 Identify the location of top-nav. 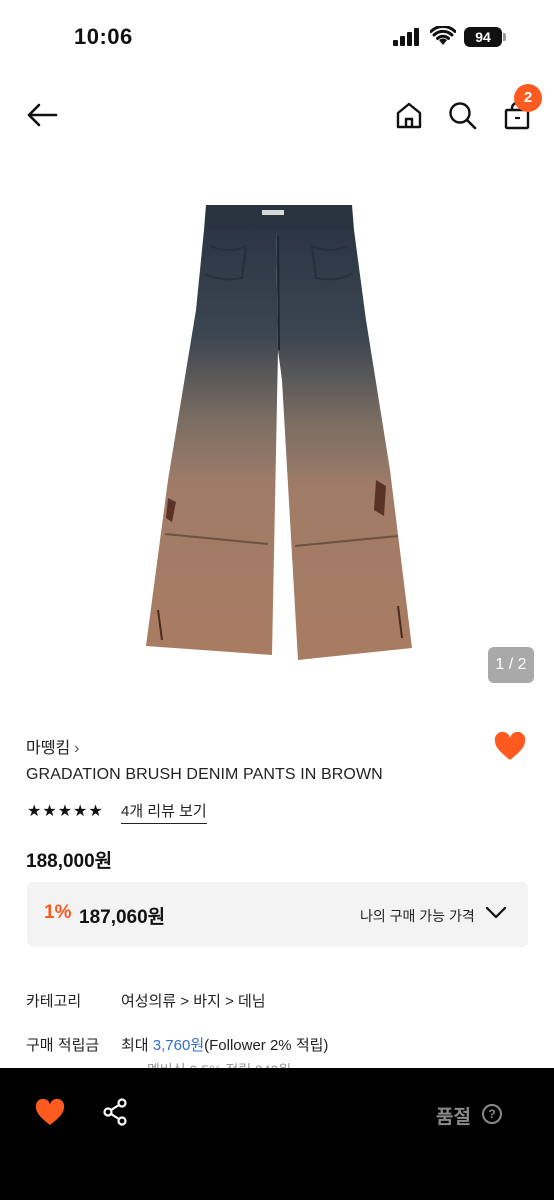
(277, 115).